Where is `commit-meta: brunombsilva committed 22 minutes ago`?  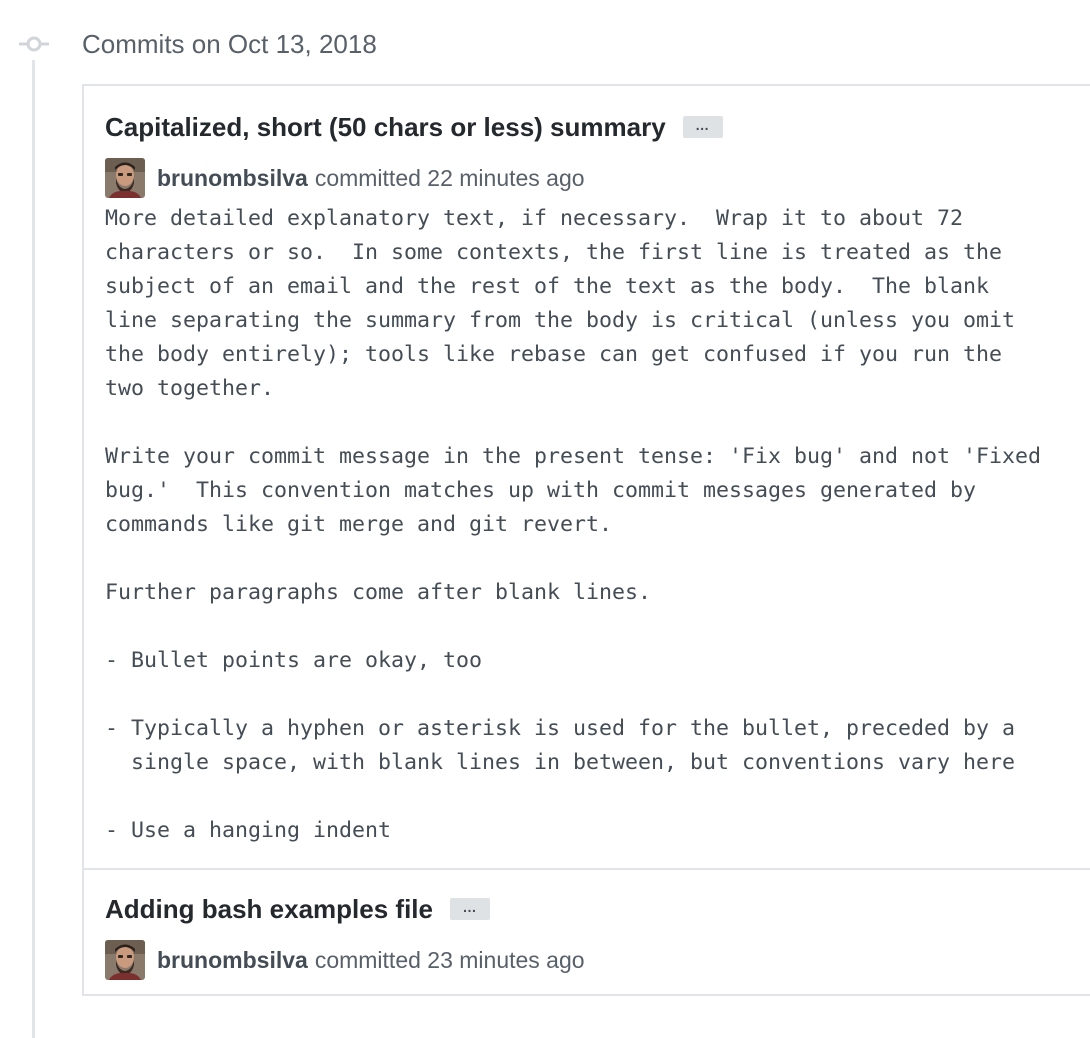 commit-meta: brunombsilva committed 22 minutes ago is located at coordinates (597, 178).